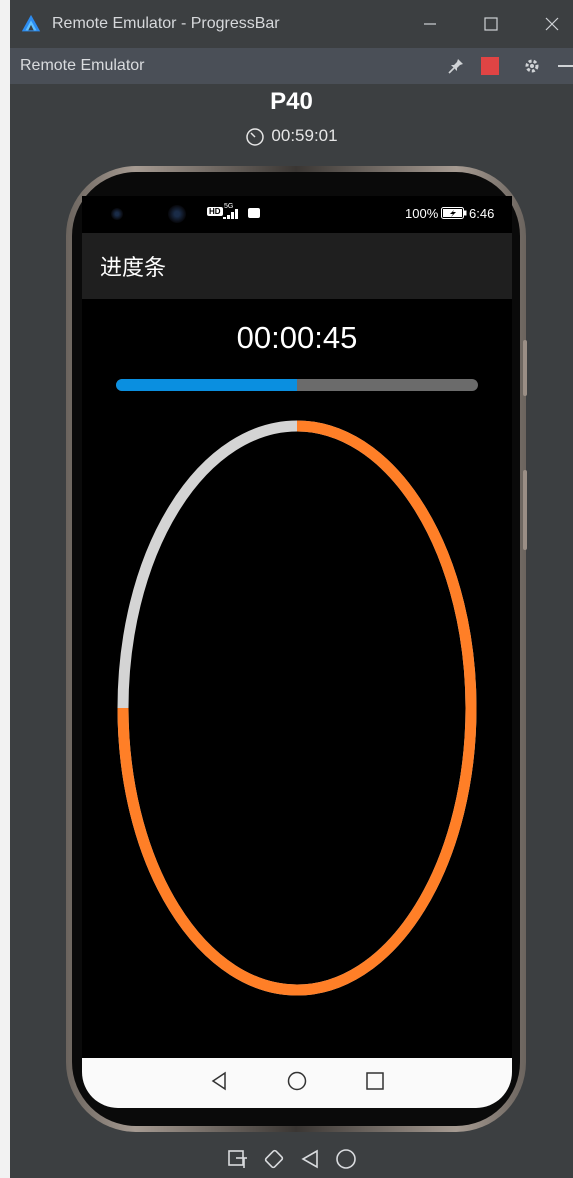  What do you see at coordinates (297, 337) in the screenshot?
I see `elapsed-time: 00:00:45` at bounding box center [297, 337].